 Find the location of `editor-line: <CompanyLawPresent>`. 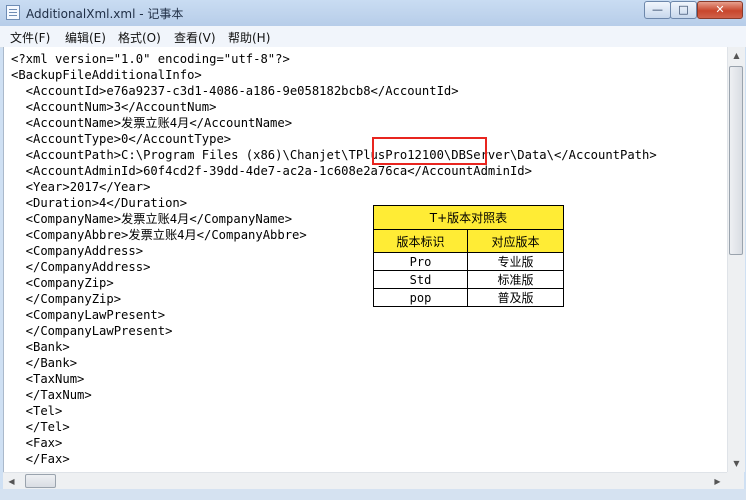

editor-line: <CompanyLawPresent> is located at coordinates (88, 315).